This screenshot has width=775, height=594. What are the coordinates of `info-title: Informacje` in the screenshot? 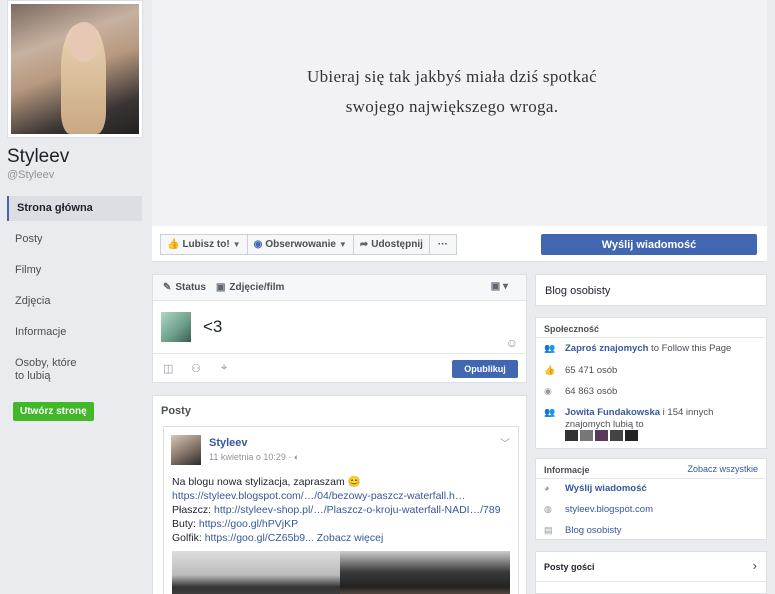 It's located at (567, 470).